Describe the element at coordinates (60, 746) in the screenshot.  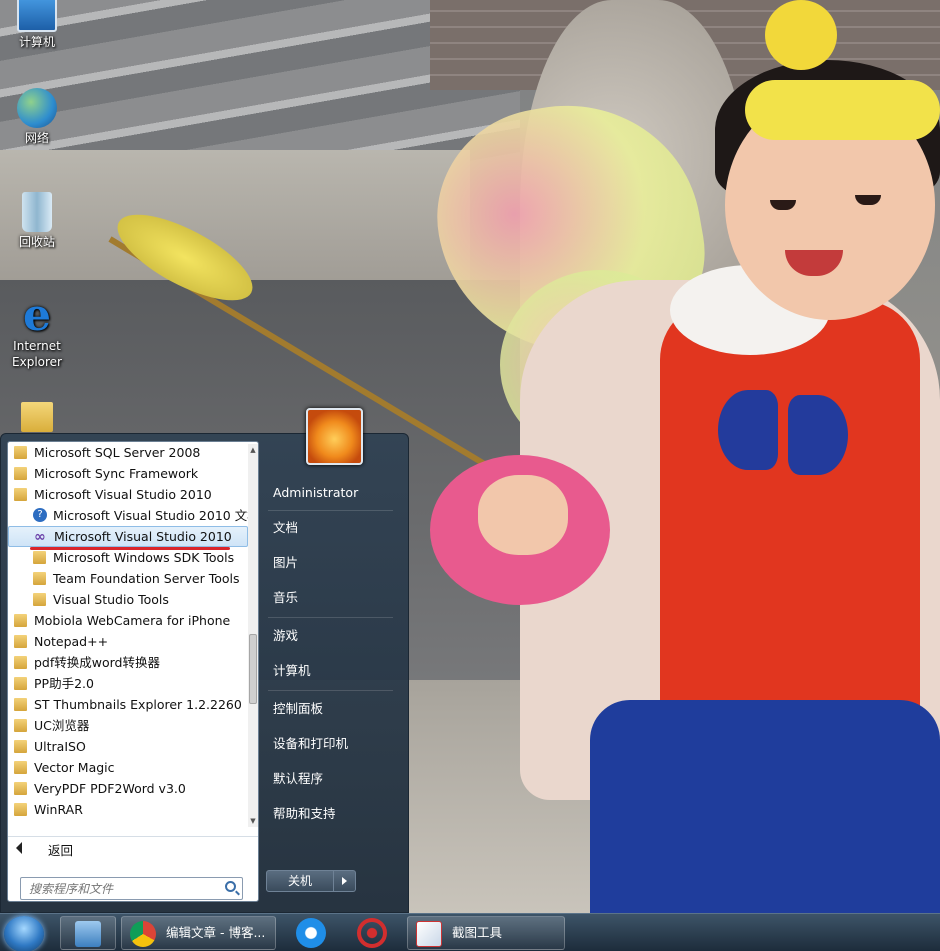
I see `program-label: UltraISO` at that location.